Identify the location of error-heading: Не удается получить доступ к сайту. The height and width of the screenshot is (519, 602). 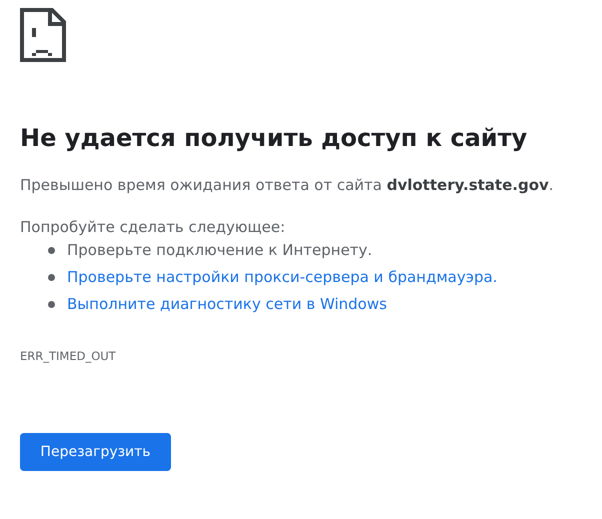
(274, 138).